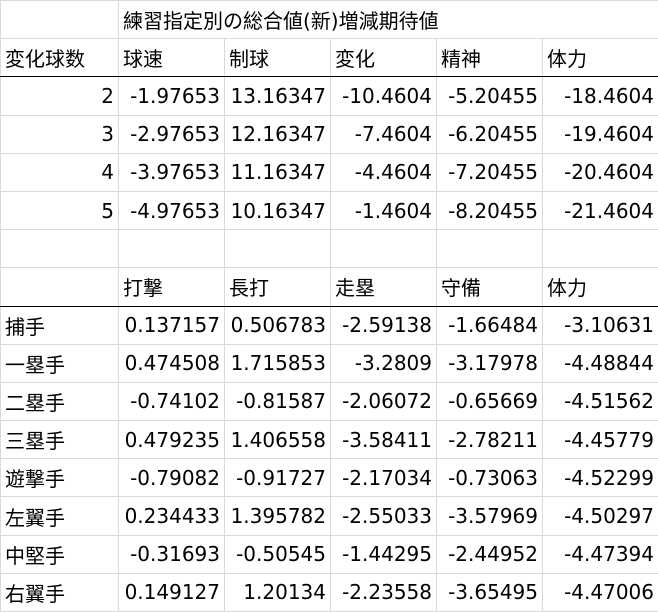 The height and width of the screenshot is (612, 658). What do you see at coordinates (59, 172) in the screenshot?
I see `row-label: 4` at bounding box center [59, 172].